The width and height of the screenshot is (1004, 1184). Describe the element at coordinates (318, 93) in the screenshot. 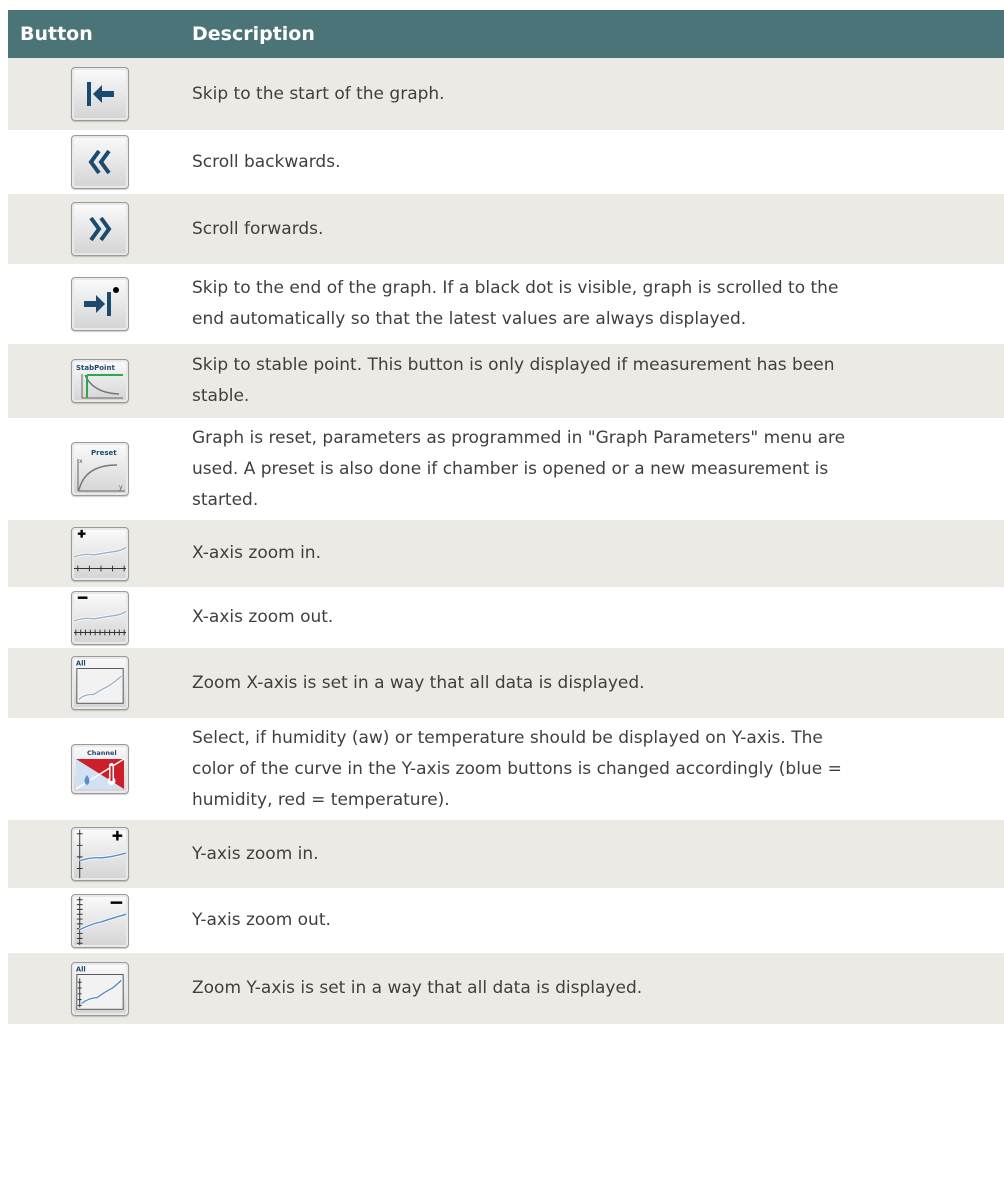

I see `row-description: Skip to the start of the graph.` at that location.